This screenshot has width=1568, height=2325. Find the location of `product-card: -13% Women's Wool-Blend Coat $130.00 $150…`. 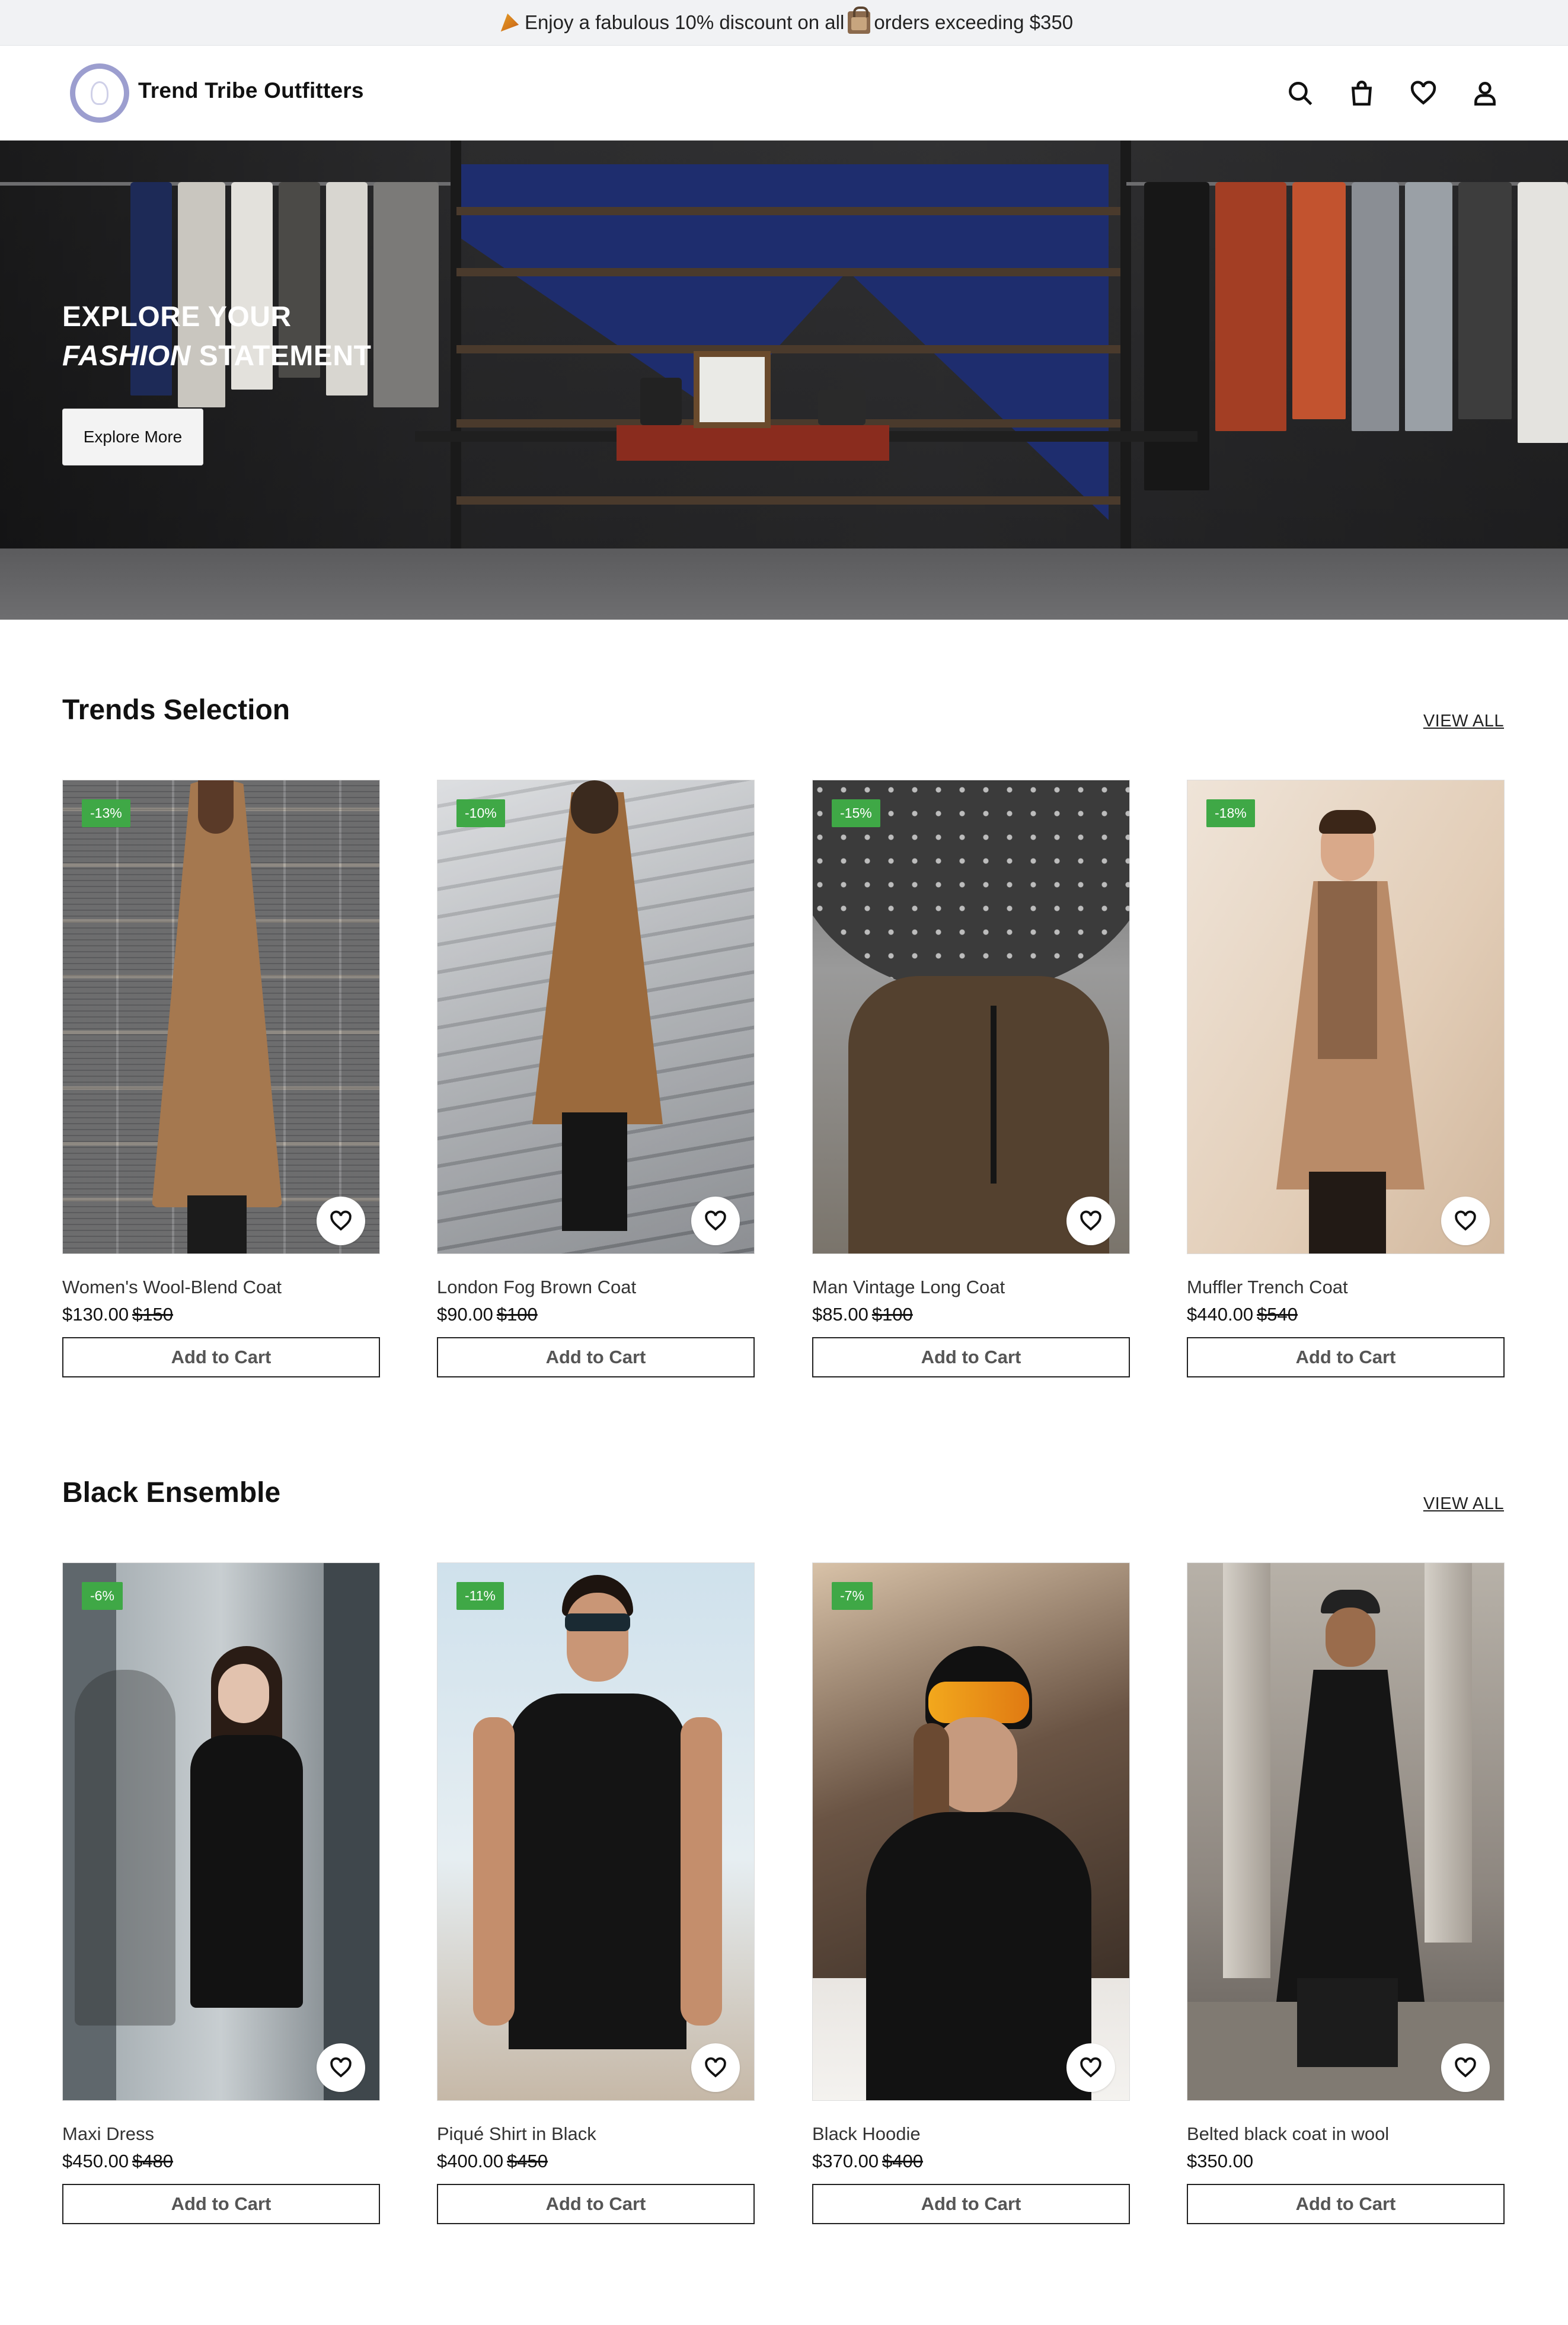

product-card: -13% Women's Wool-Blend Coat $130.00 $150… is located at coordinates (221, 1079).